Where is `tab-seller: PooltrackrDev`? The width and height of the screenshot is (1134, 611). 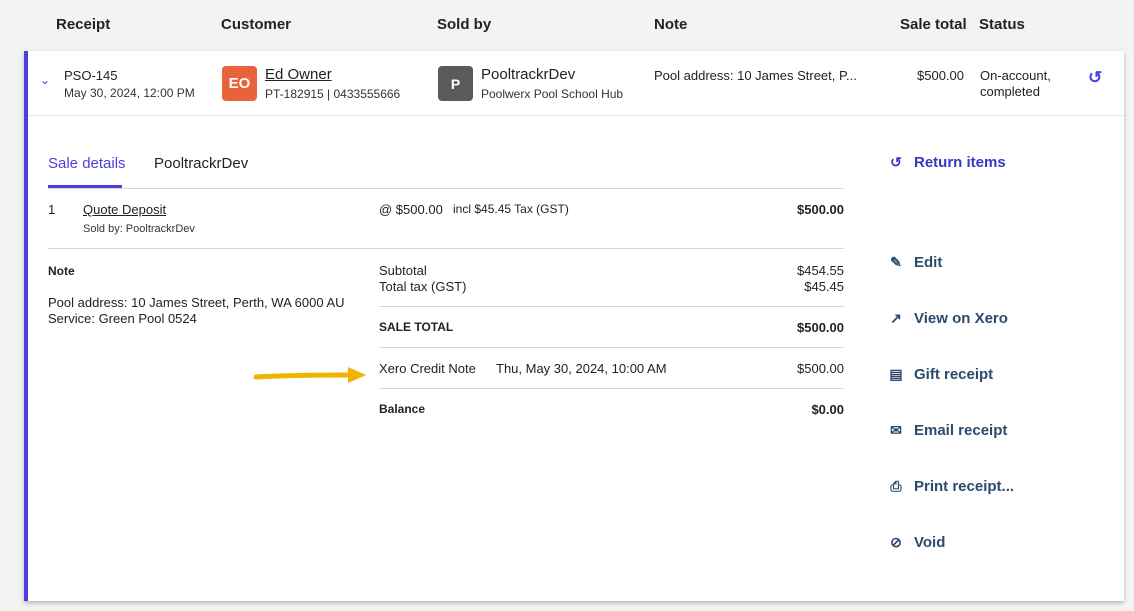
tab-seller: PooltrackrDev is located at coordinates (201, 163).